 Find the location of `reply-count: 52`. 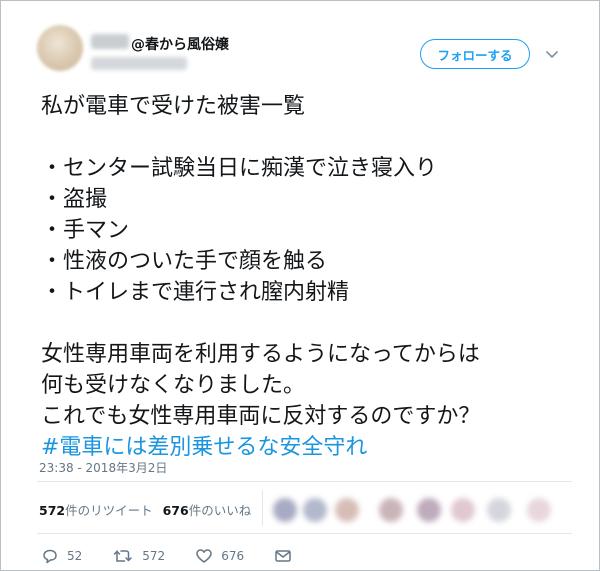

reply-count: 52 is located at coordinates (75, 556).